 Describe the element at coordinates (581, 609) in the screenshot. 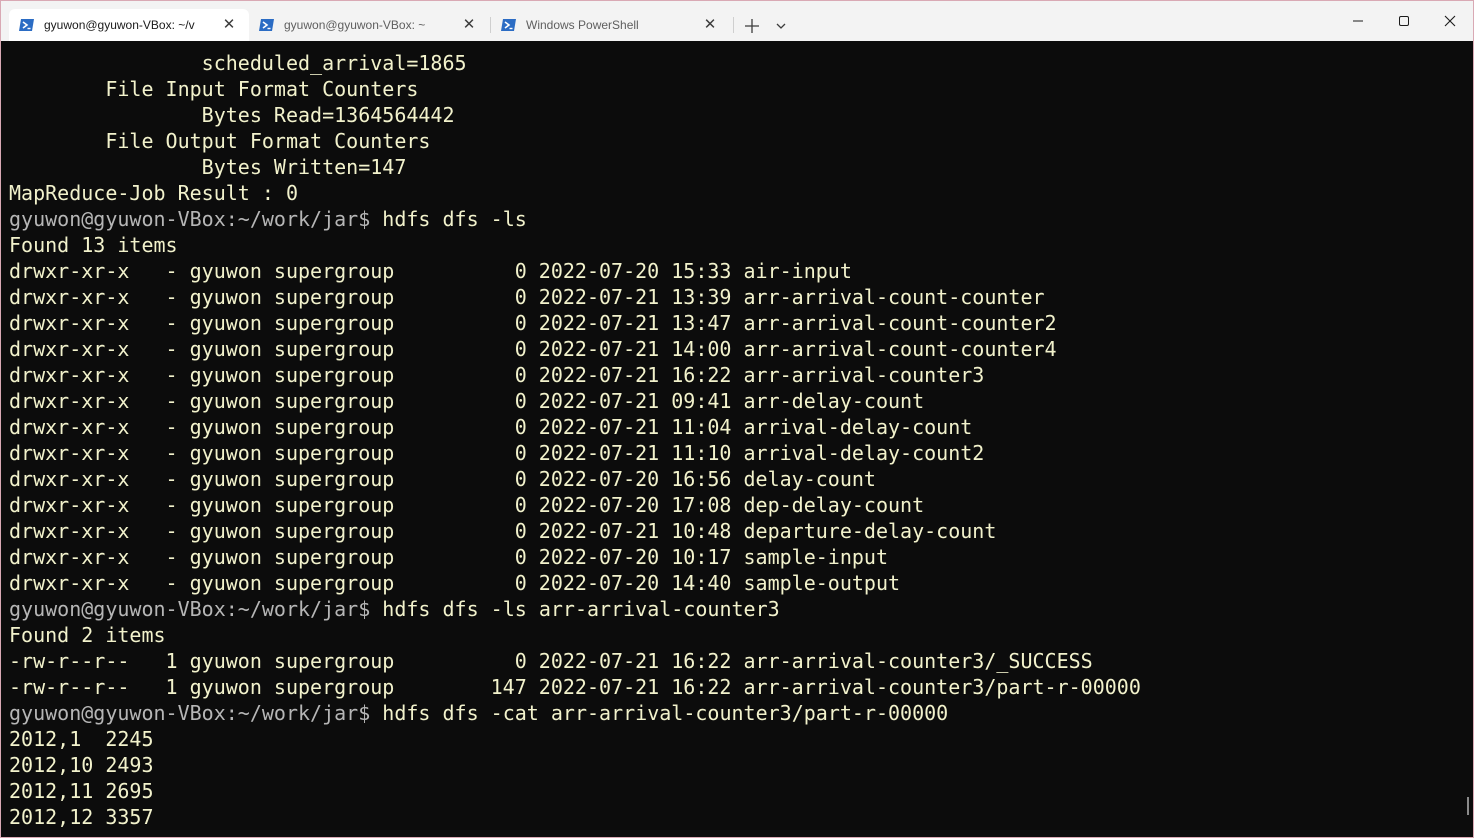

I see `command-text: hdfs dfs -ls arr-arrival-counter3` at that location.